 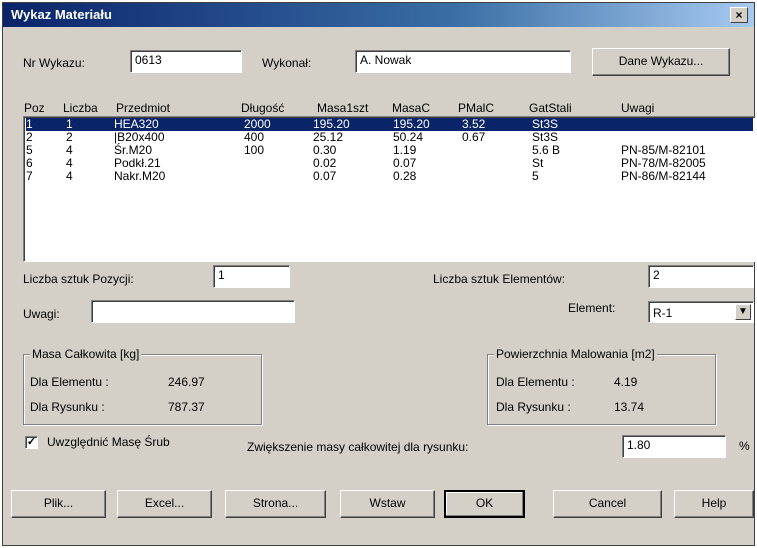 I want to click on zwiekszenie-label: Zwiększenie masy całkowitej dla rysunku:, so click(x=358, y=447).